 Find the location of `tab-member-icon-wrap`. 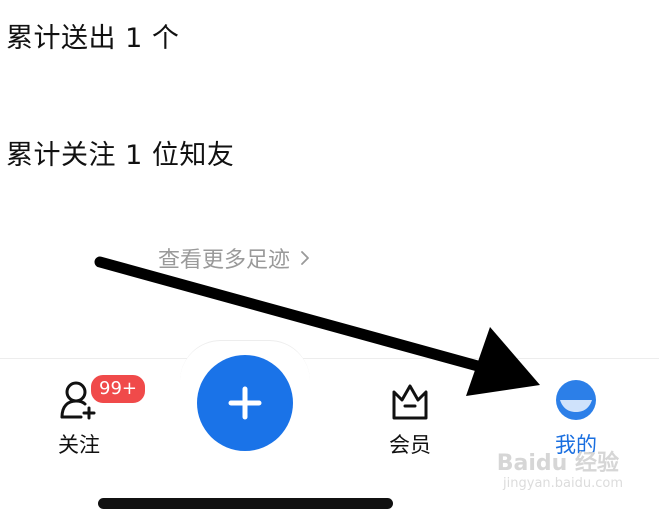

tab-member-icon-wrap is located at coordinates (410, 400).